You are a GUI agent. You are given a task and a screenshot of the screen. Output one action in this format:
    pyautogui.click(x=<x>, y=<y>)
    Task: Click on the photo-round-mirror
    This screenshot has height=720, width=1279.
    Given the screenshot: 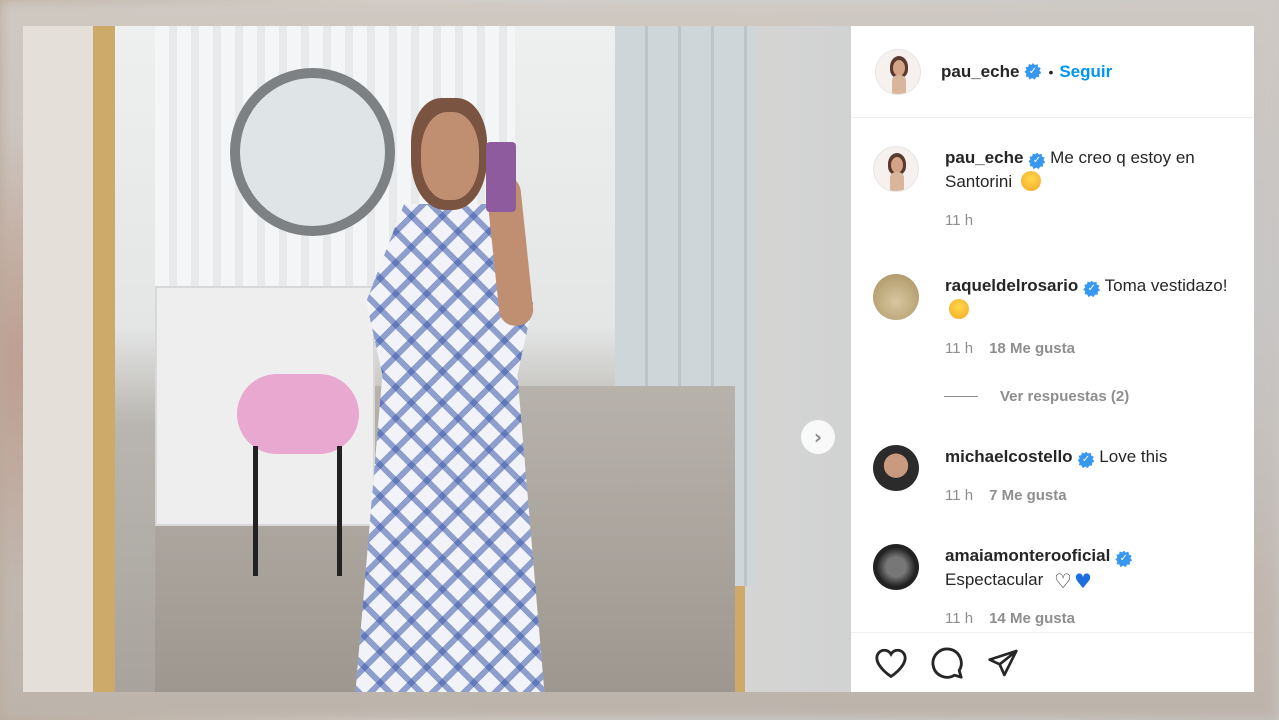 What is the action you would take?
    pyautogui.click(x=312, y=152)
    